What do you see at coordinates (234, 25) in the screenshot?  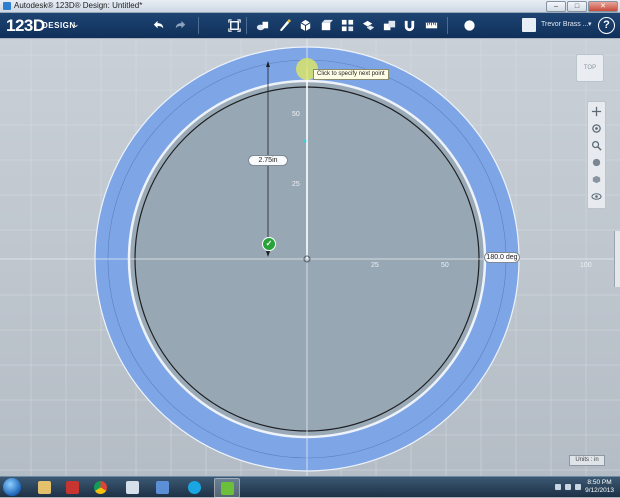 I see `fit-view-icon` at bounding box center [234, 25].